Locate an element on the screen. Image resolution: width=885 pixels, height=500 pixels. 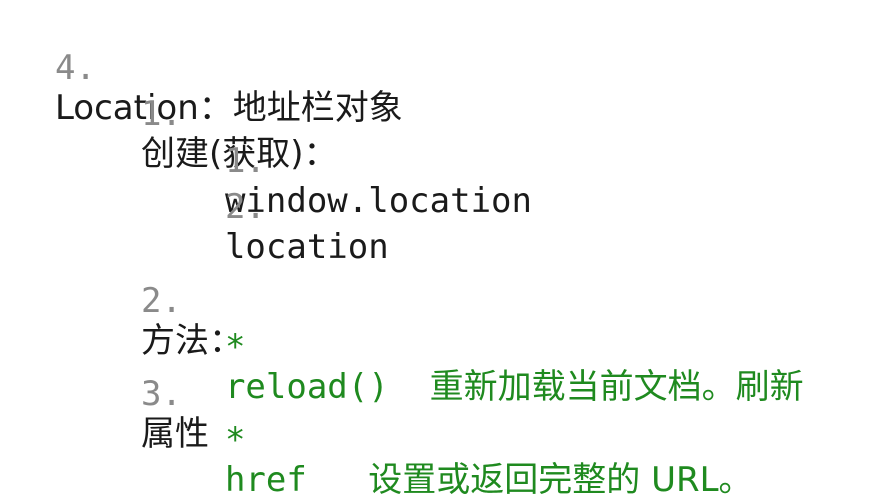
property-description: 设置或返回完整的 URL。 is located at coordinates (560, 480).